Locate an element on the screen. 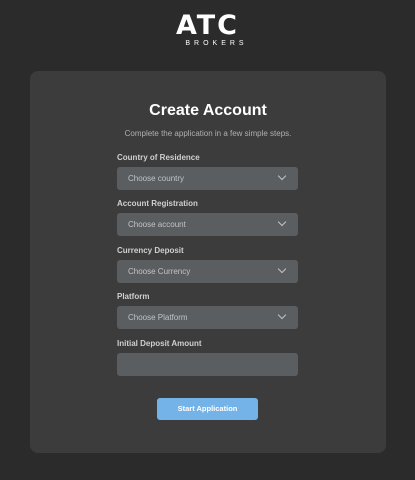 Image resolution: width=415 pixels, height=480 pixels. account-registration-select-value: Choose account is located at coordinates (157, 224).